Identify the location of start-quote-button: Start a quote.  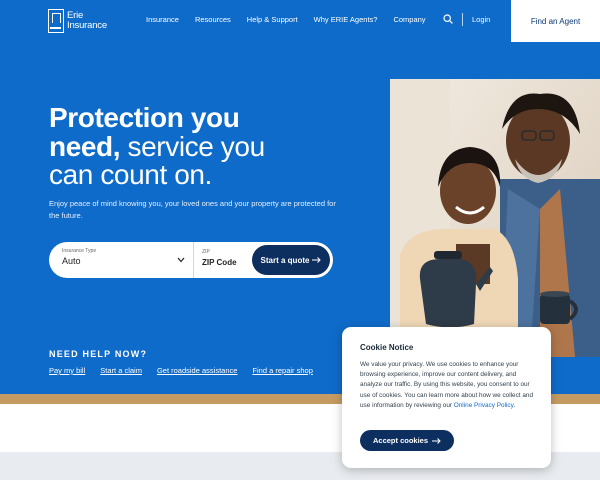
(291, 260).